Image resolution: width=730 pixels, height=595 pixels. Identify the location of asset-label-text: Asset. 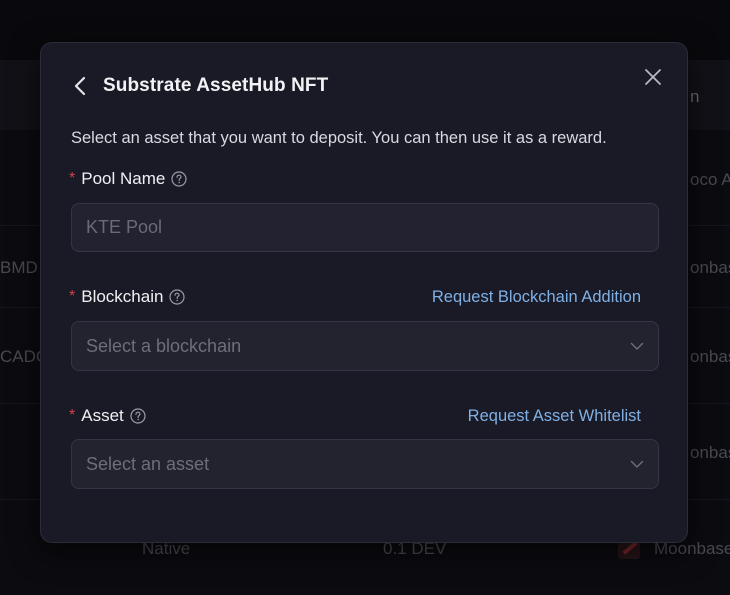
(102, 415).